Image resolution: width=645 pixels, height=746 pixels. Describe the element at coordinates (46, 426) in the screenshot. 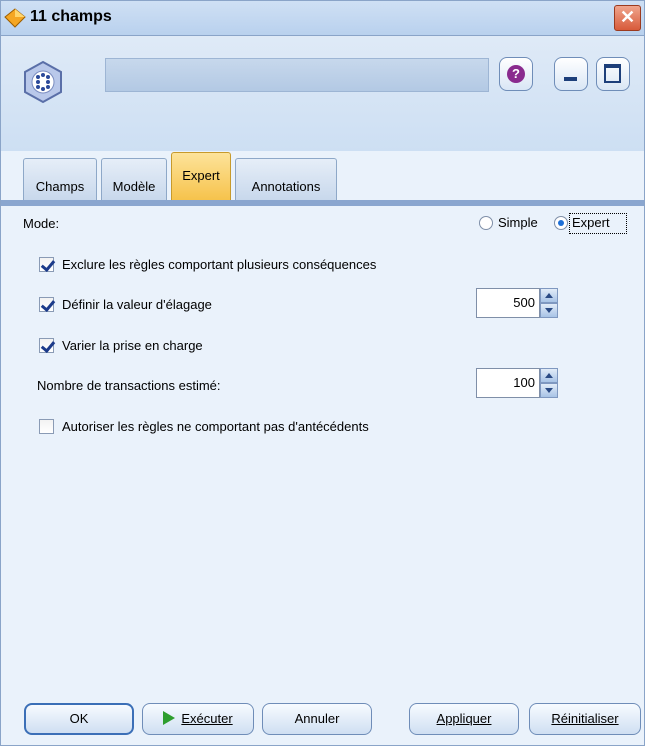

I see `allow-rules-checkbox` at that location.